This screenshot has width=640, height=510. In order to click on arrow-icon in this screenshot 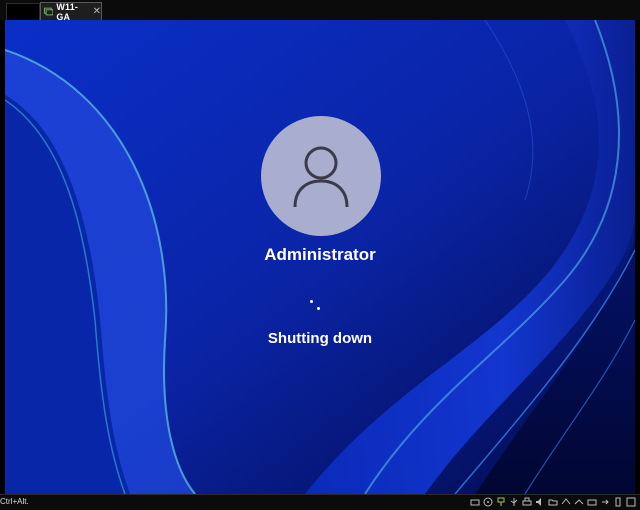, I will do `click(605, 502)`.